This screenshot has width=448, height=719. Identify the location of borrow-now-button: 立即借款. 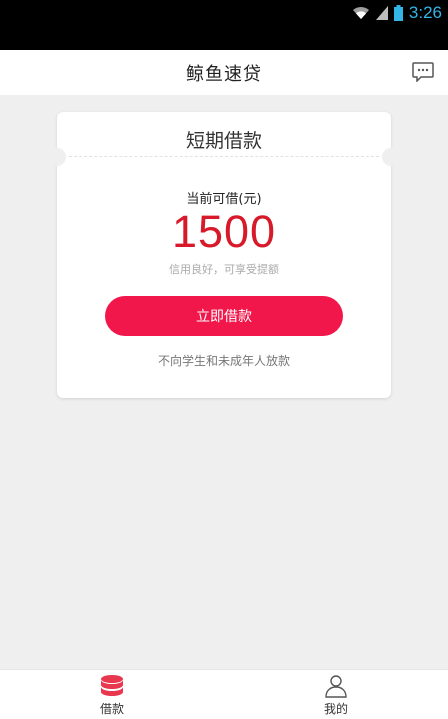
(224, 316).